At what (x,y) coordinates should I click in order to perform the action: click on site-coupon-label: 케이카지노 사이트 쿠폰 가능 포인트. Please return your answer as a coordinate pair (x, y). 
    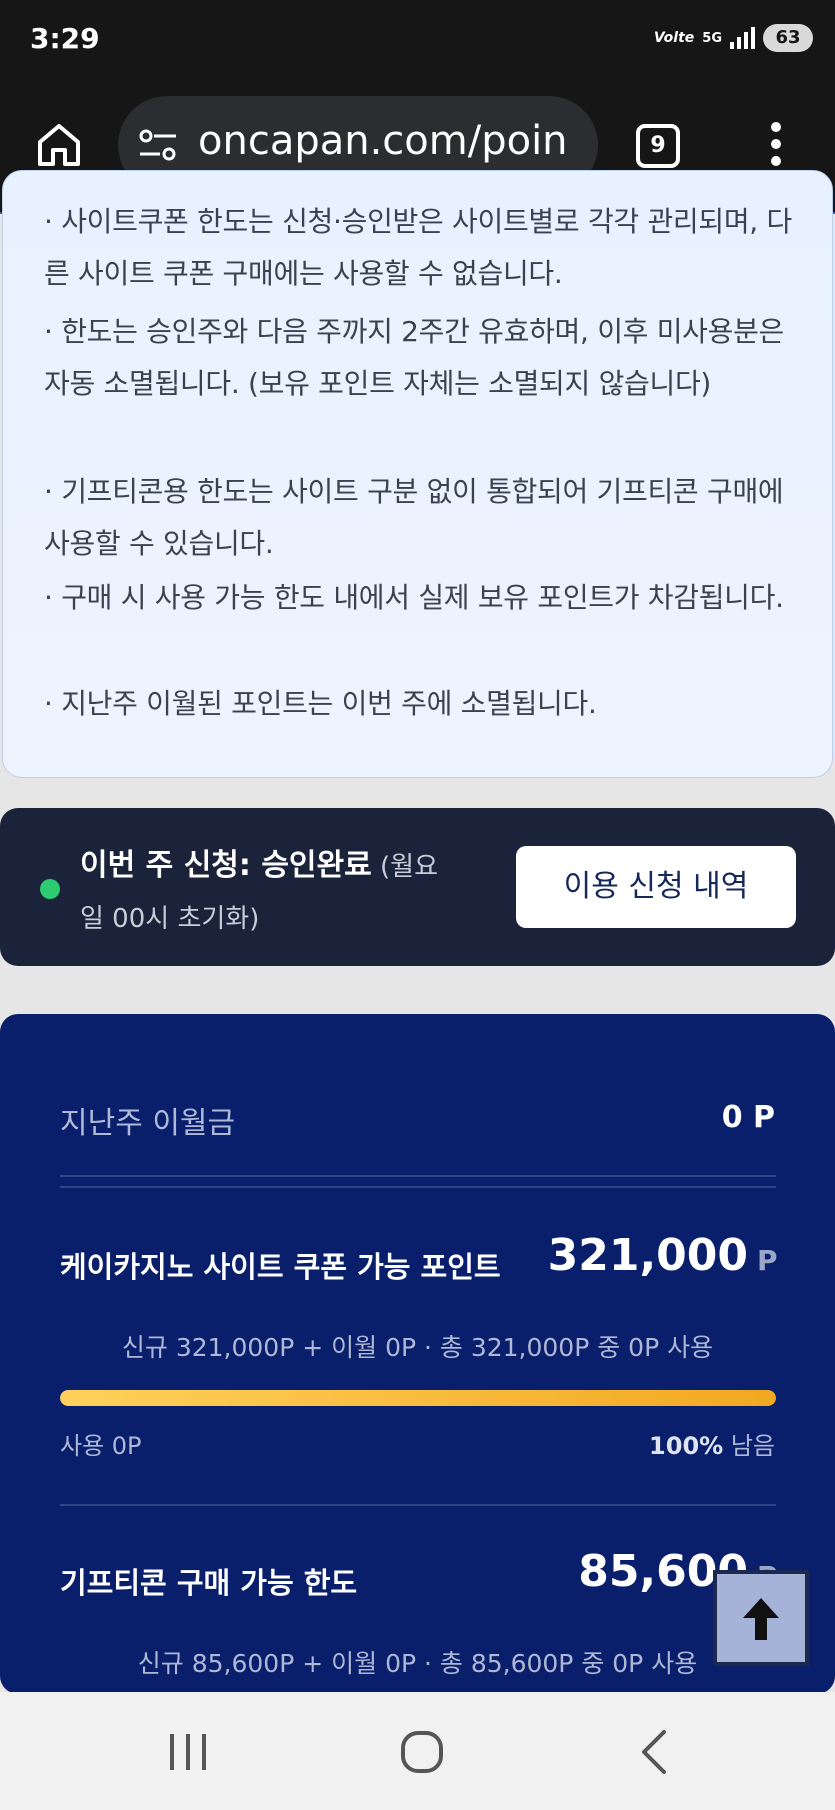
    Looking at the image, I should click on (280, 1267).